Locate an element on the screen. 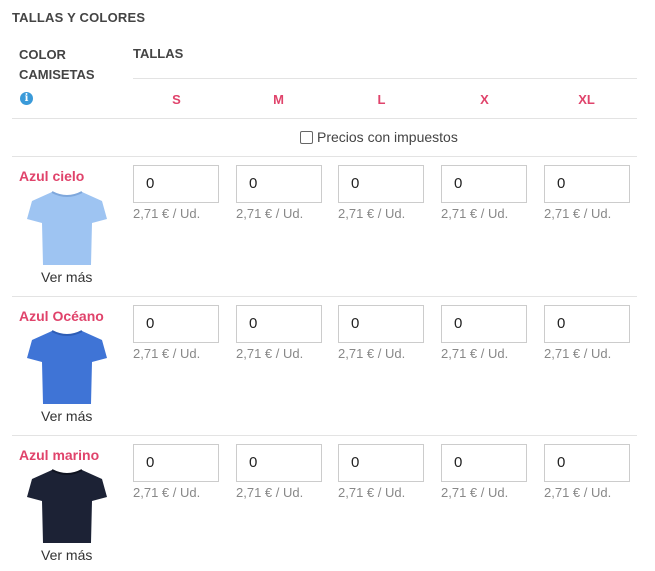 The width and height of the screenshot is (655, 571). qty-input-azul-oceano-s: 0 is located at coordinates (176, 324).